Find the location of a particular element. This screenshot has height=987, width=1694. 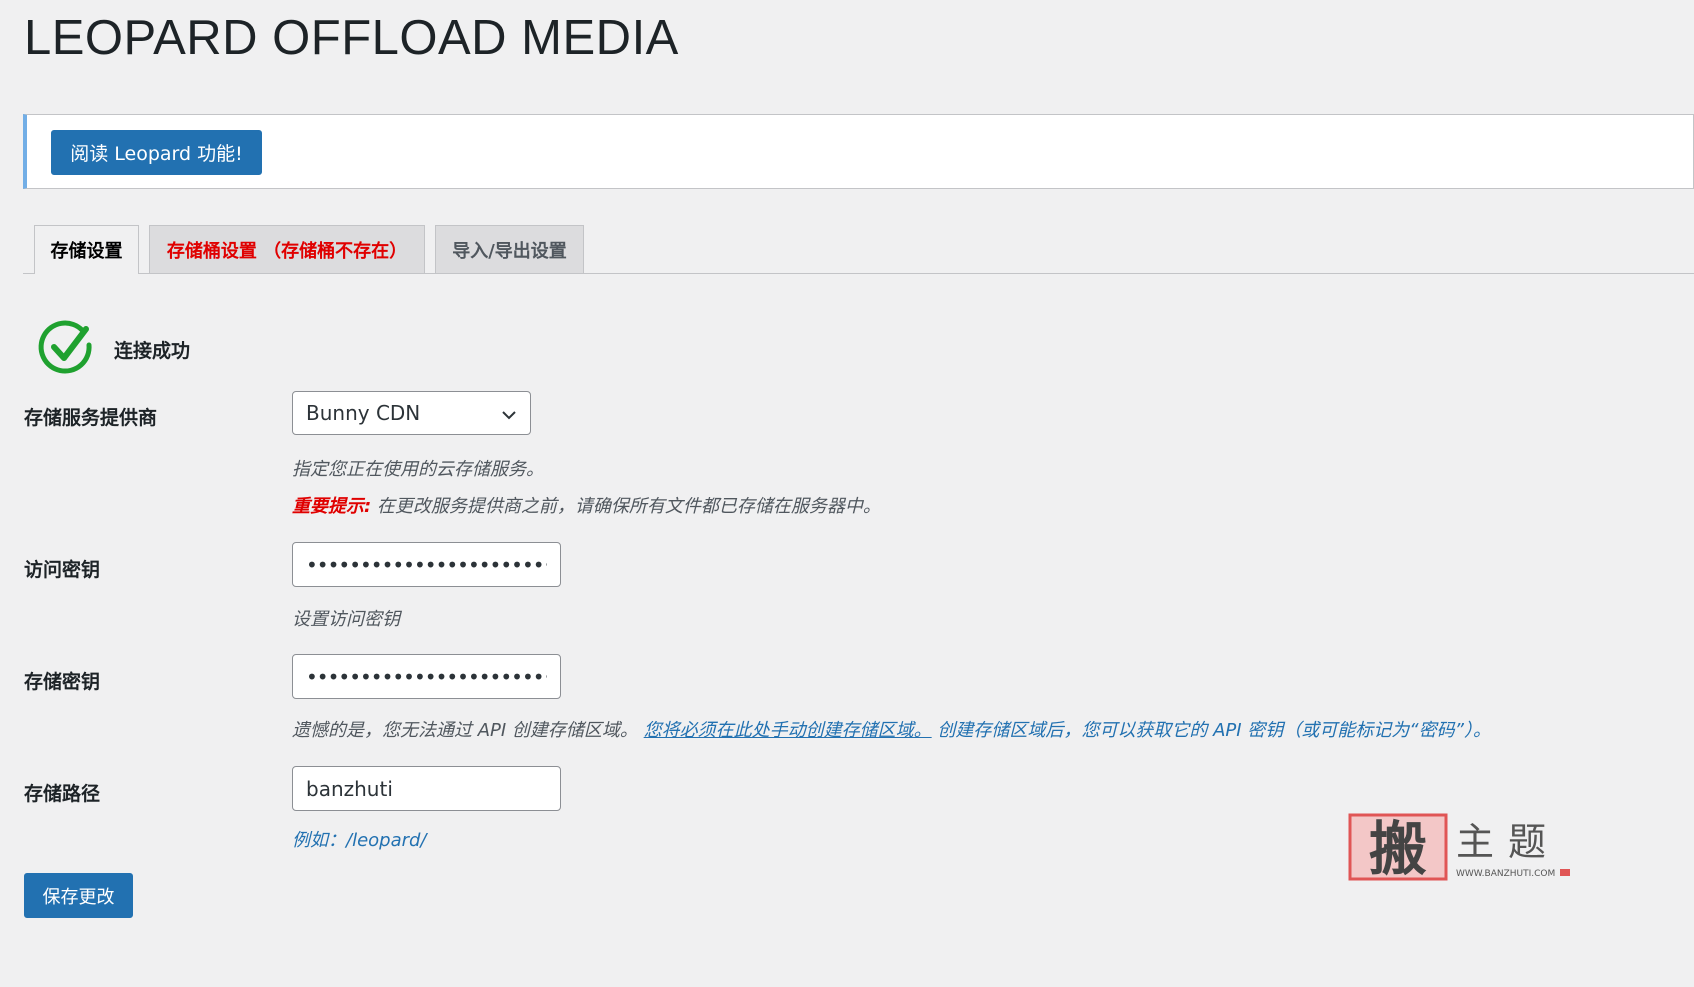

provider-select: Bunny CDN is located at coordinates (411, 413).